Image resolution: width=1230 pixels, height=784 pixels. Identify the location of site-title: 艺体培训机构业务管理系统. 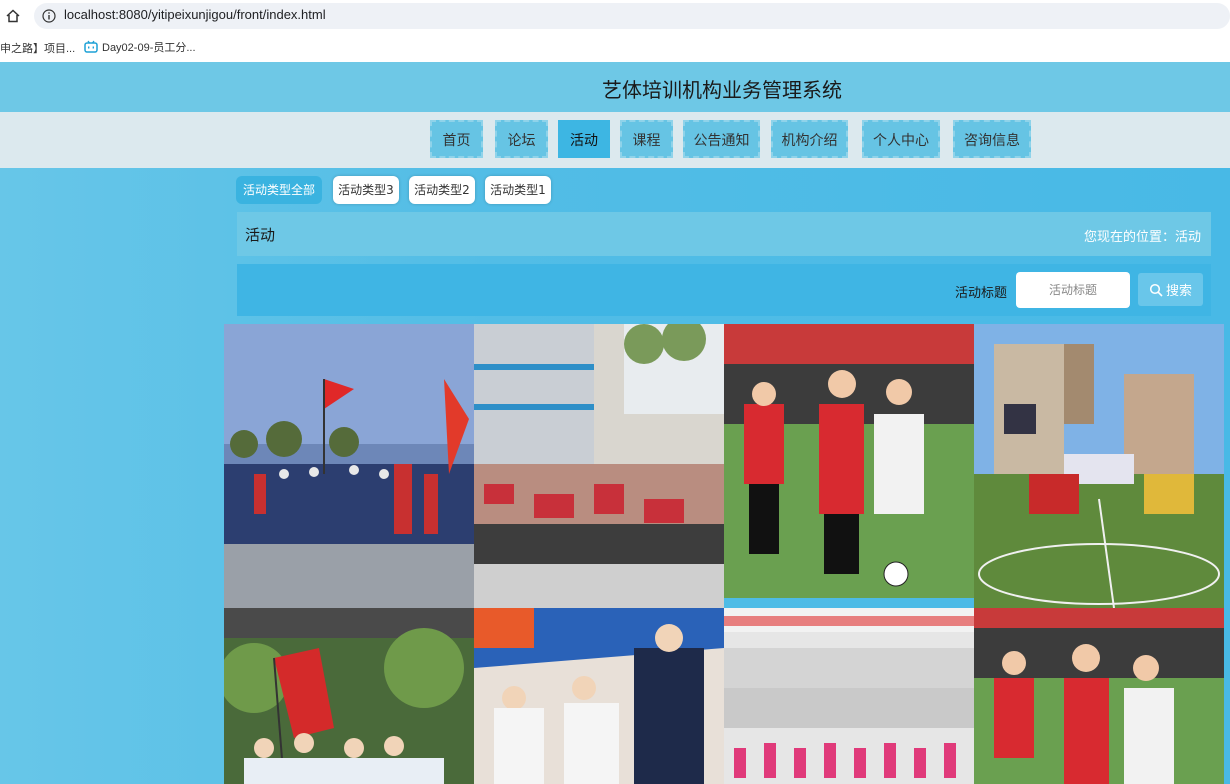
(722, 90).